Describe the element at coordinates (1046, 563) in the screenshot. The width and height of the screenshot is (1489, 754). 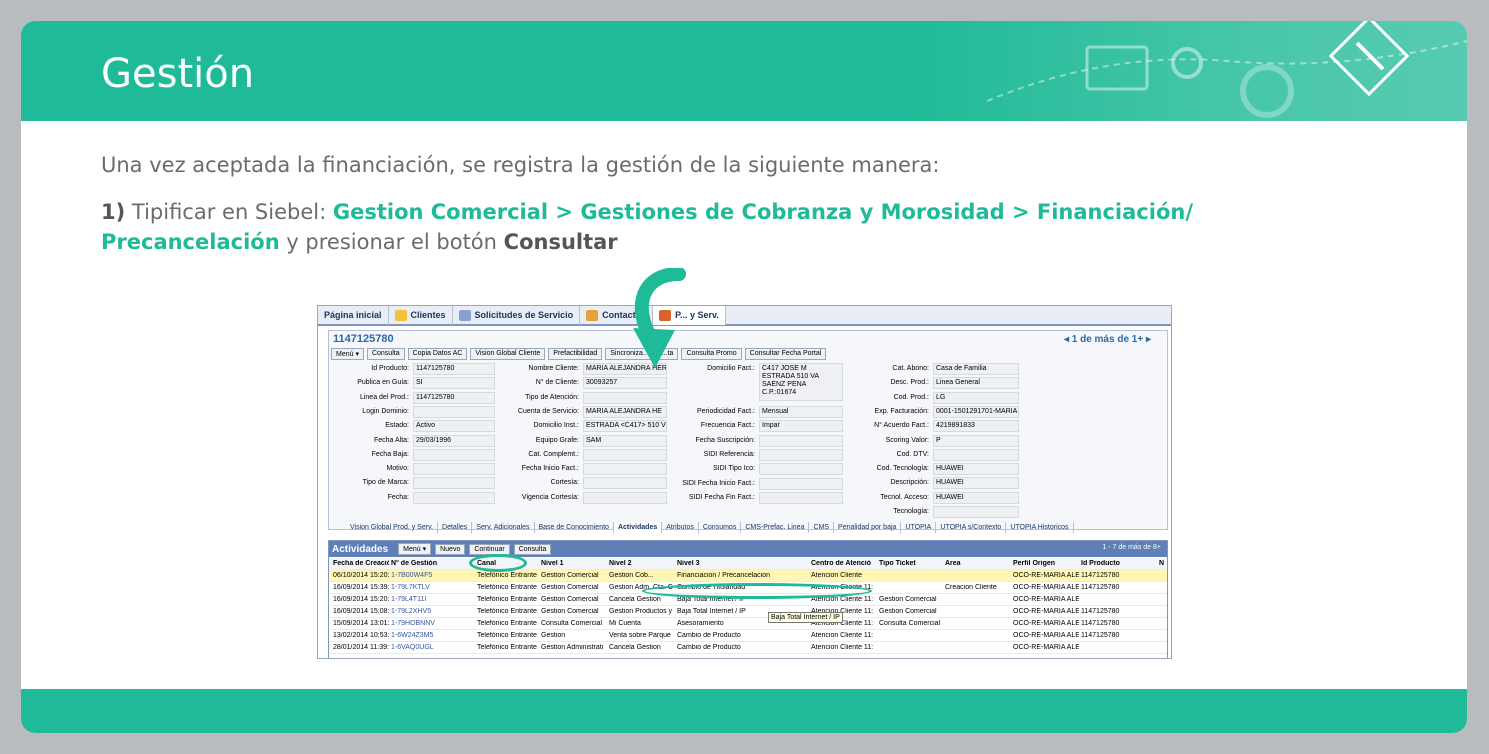
I see `column-header: Perfil Origen` at that location.